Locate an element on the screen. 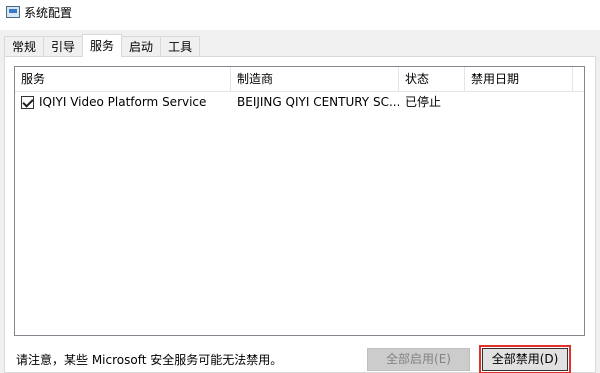  tab-services: 服务 is located at coordinates (102, 45).